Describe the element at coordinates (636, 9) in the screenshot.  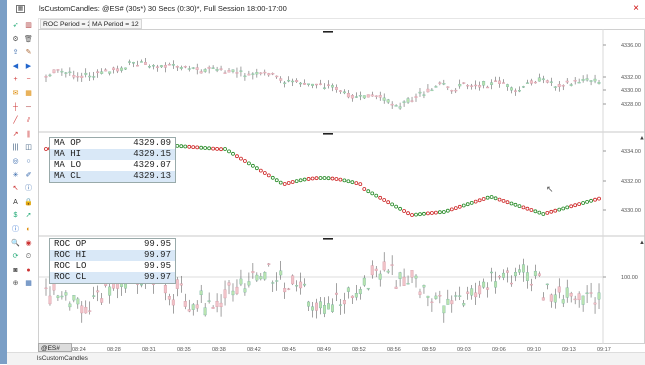
I see `close-button: ×` at that location.